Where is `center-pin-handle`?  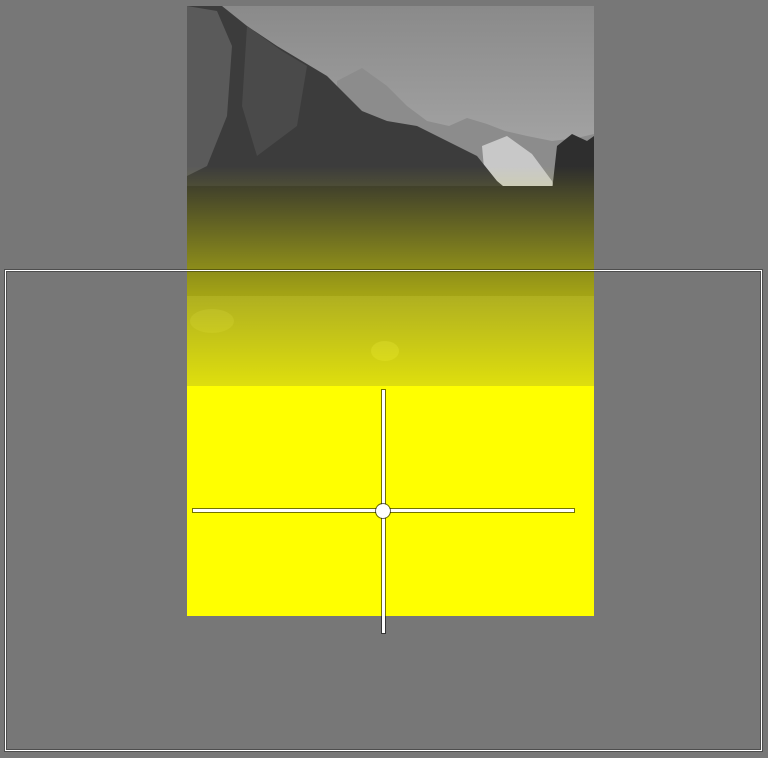
center-pin-handle is located at coordinates (383, 511).